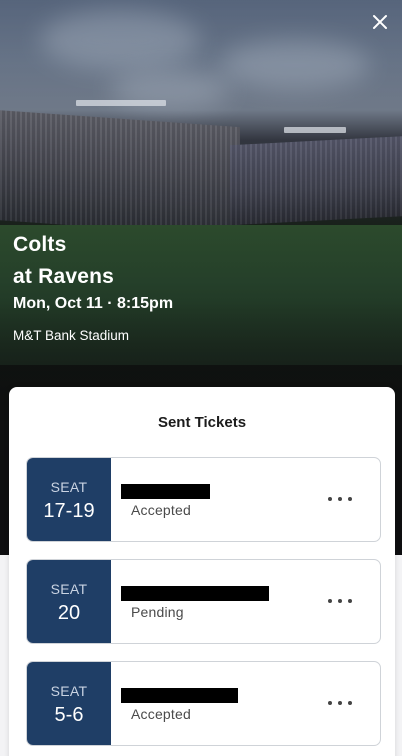 The width and height of the screenshot is (402, 756). I want to click on ticket-card: SEAT 5-6 Accepted, so click(203, 703).